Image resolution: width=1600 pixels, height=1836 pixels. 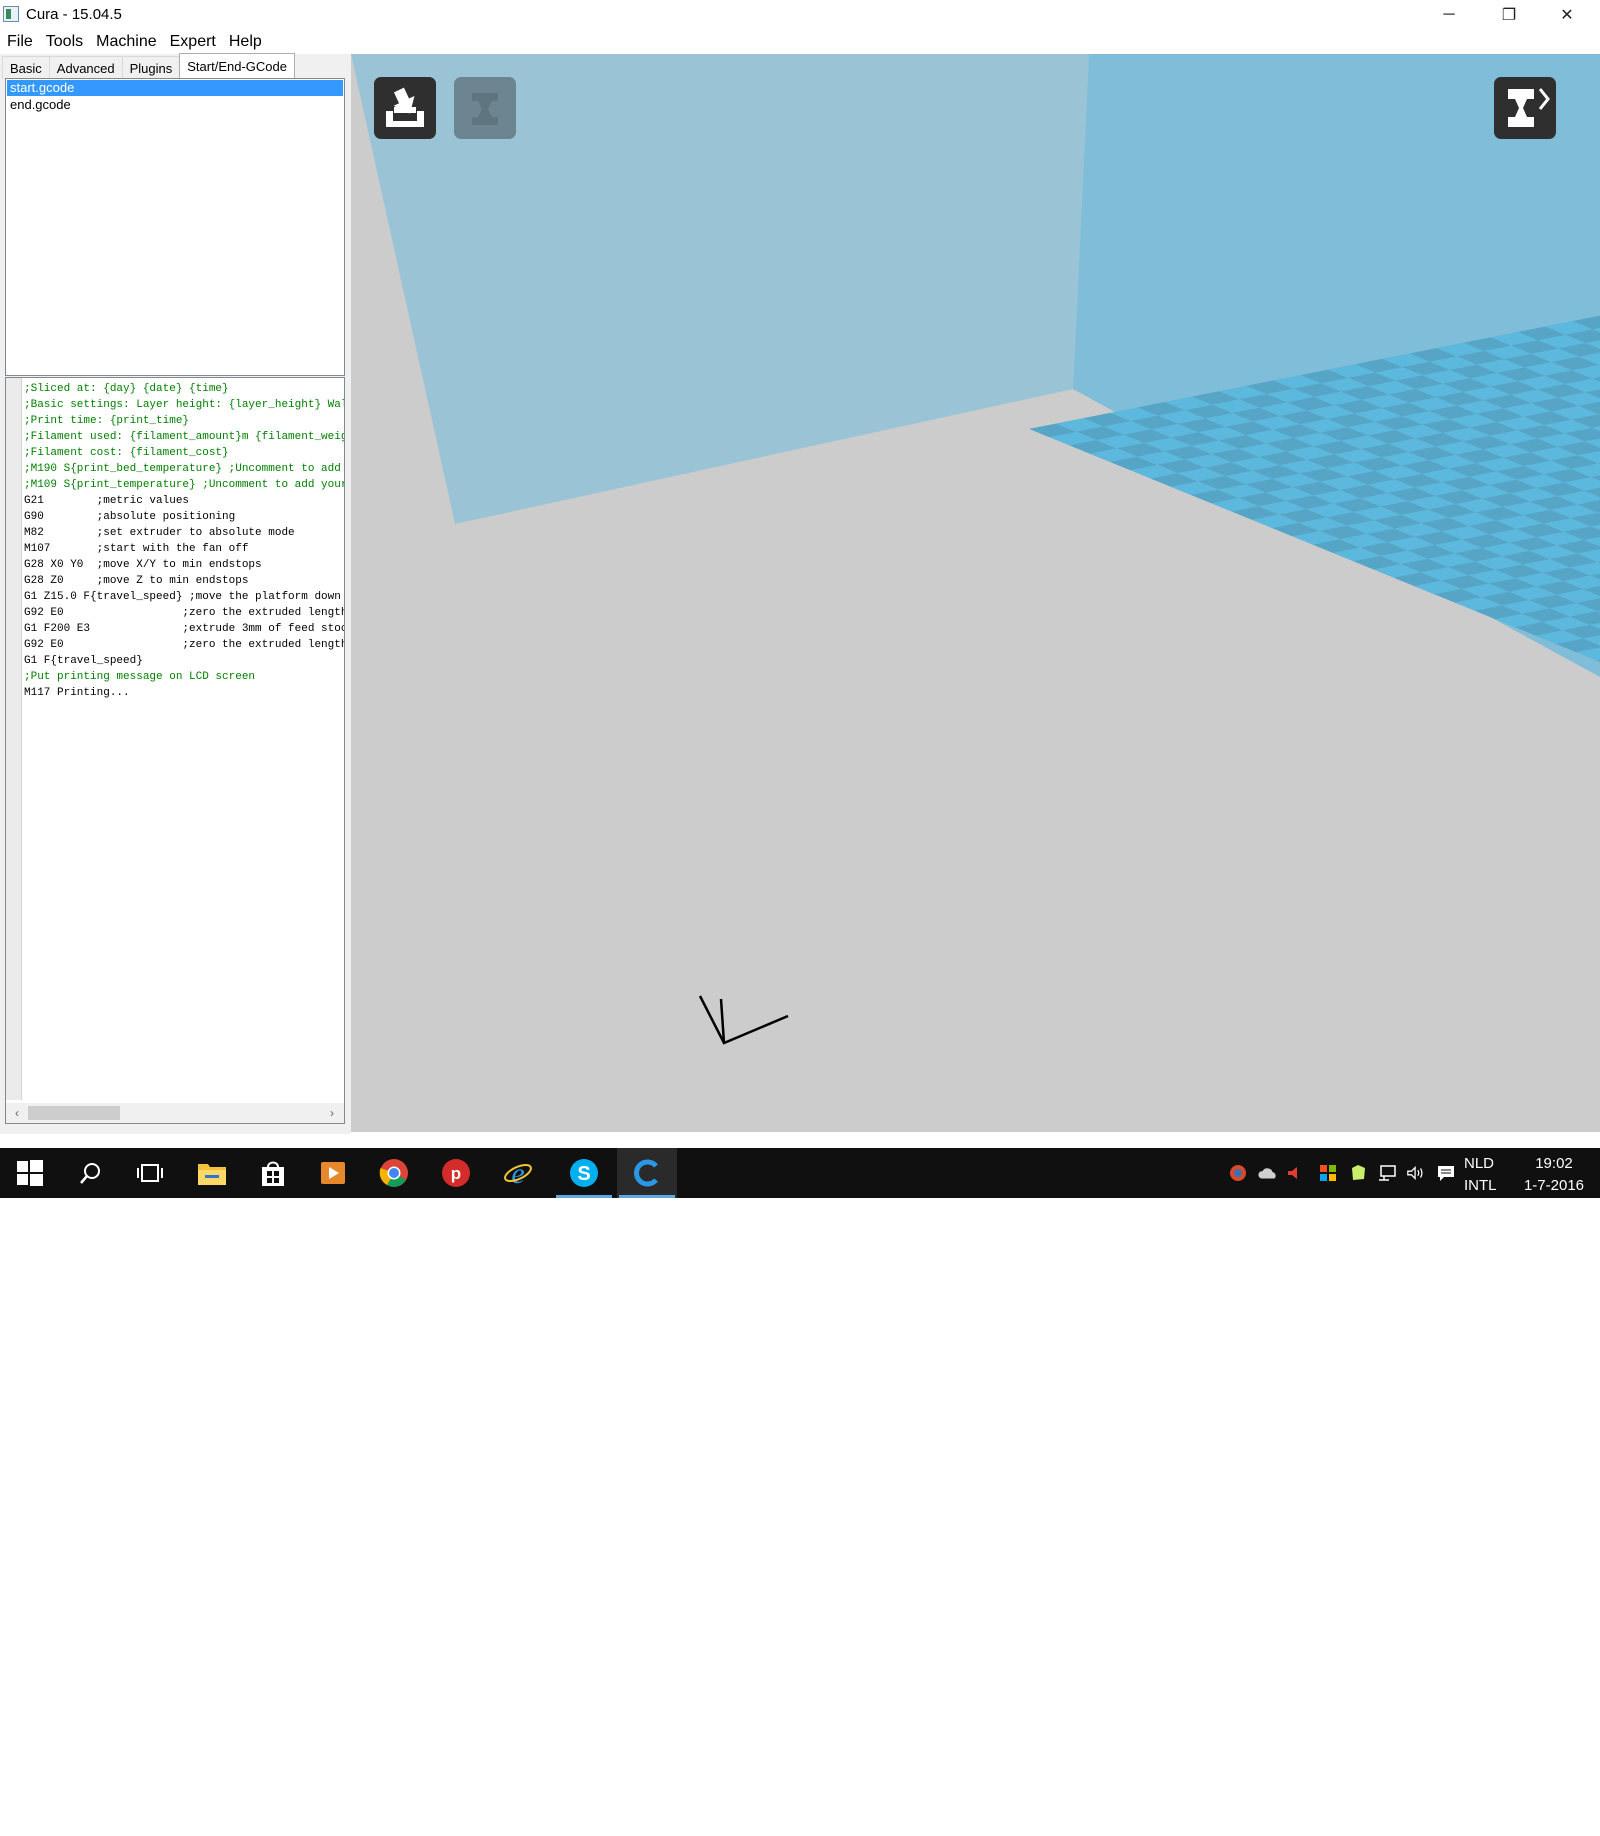 I want to click on load-model-icon, so click(x=405, y=107).